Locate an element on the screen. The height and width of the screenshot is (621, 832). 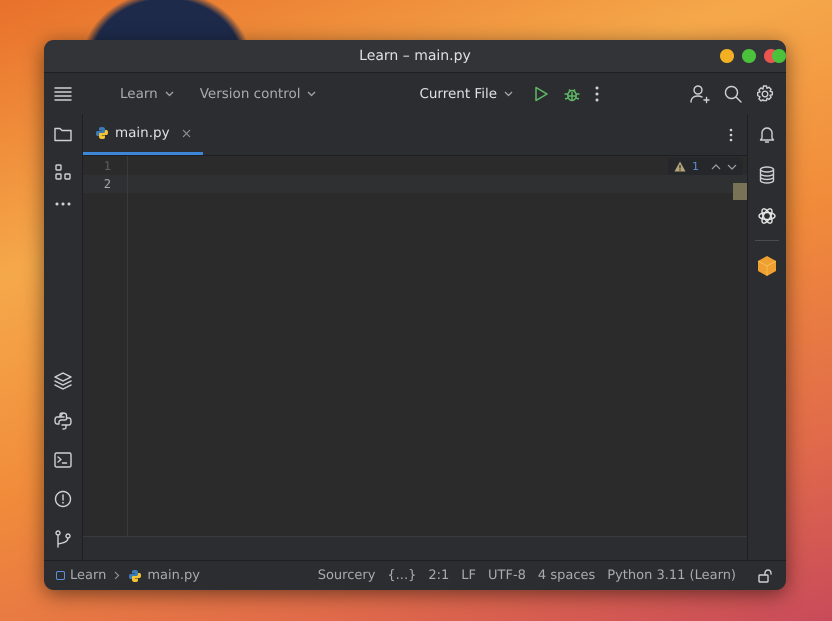
breadcrumb: main.py is located at coordinates (164, 575).